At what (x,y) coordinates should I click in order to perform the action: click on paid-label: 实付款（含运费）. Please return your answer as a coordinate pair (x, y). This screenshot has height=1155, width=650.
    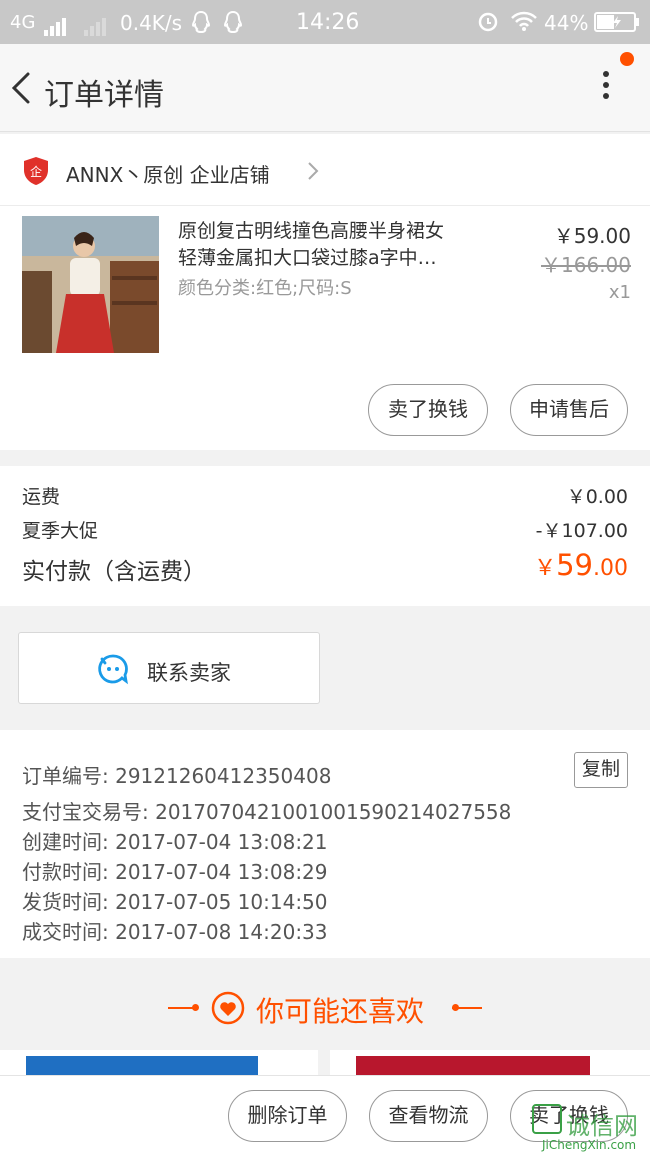
    Looking at the image, I should click on (114, 572).